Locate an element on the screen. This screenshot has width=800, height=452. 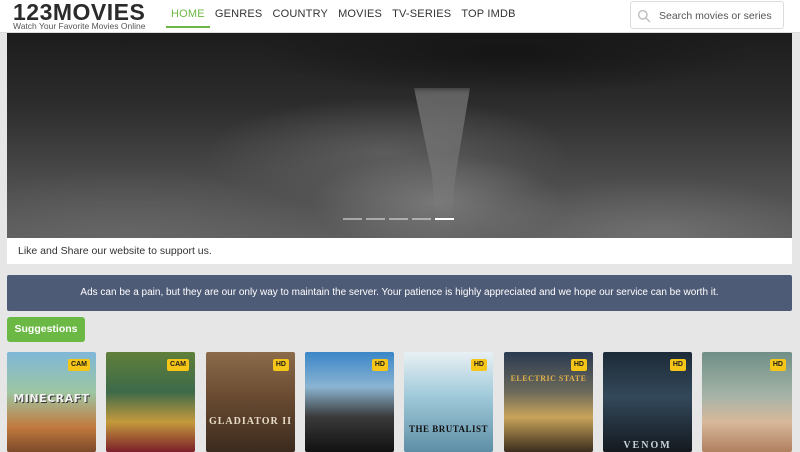
nav-genres: GENRES is located at coordinates (239, 14).